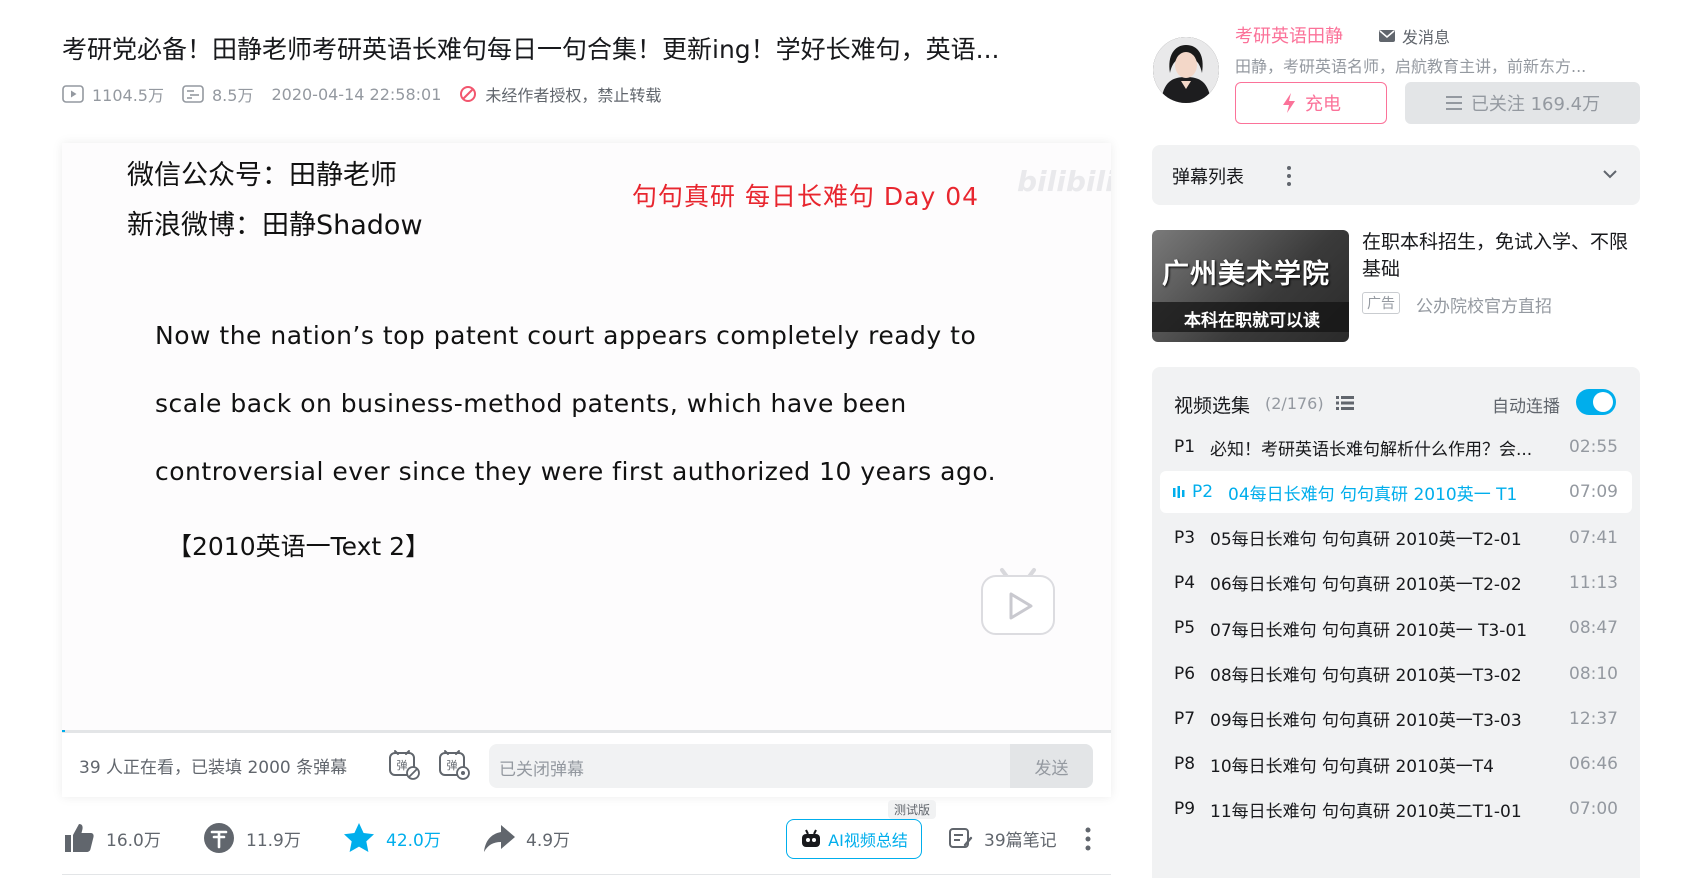 The height and width of the screenshot is (878, 1687). I want to click on episode-item: P8 10每日长难句 句句真研 2010英一T4 06:46, so click(1396, 764).